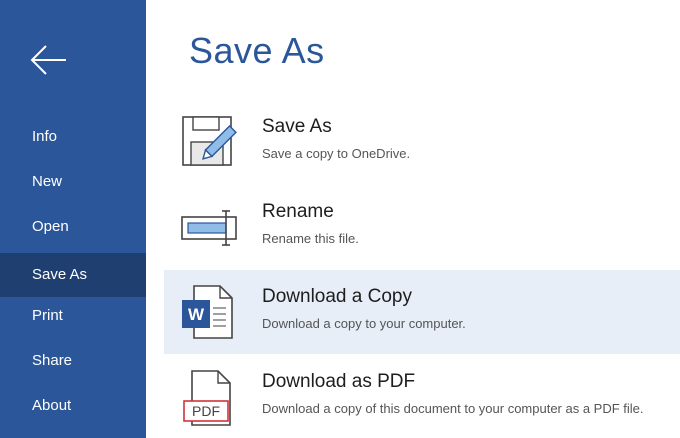 Image resolution: width=680 pixels, height=438 pixels. What do you see at coordinates (73, 406) in the screenshot?
I see `sidebar-item-about: About` at bounding box center [73, 406].